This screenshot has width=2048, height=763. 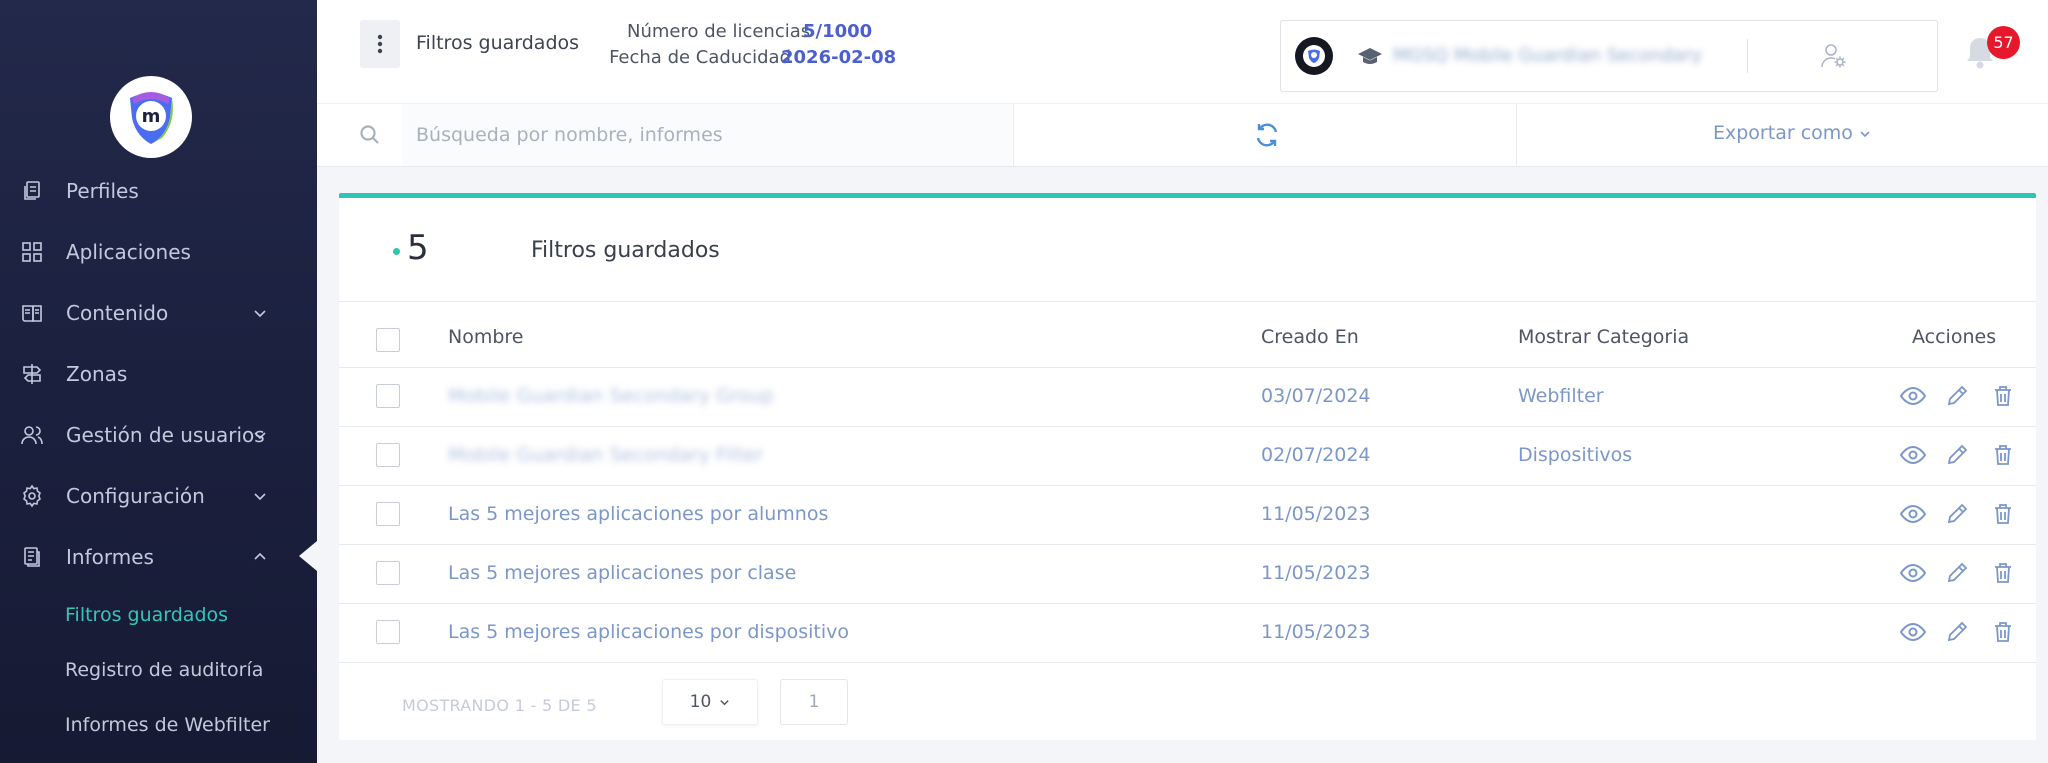 I want to click on users-icon, so click(x=32, y=435).